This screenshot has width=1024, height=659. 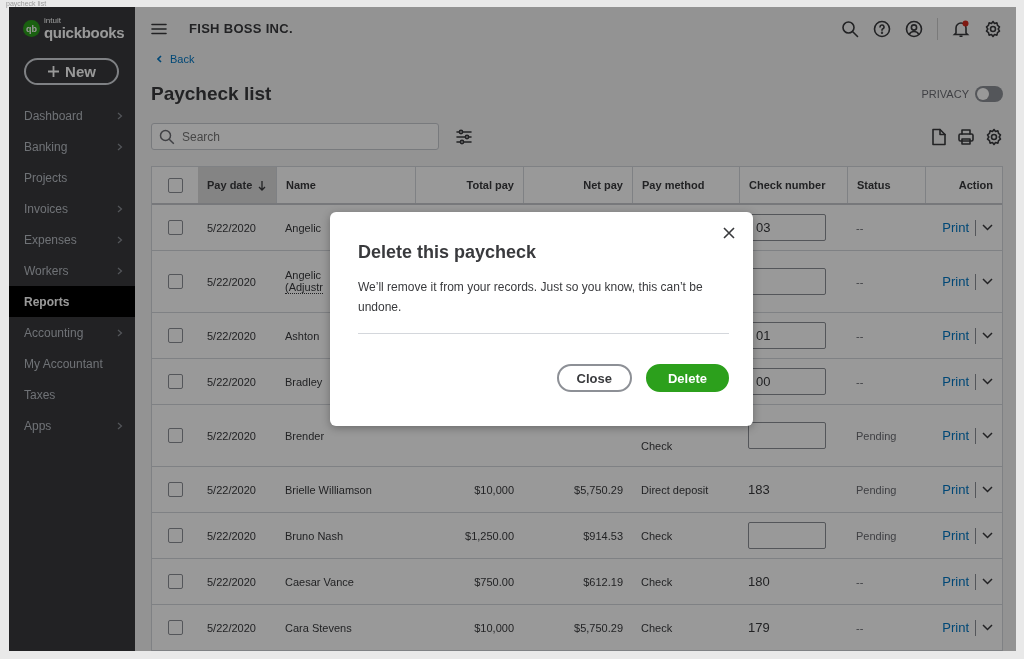 I want to click on sidebar-item: Reports, so click(x=72, y=301).